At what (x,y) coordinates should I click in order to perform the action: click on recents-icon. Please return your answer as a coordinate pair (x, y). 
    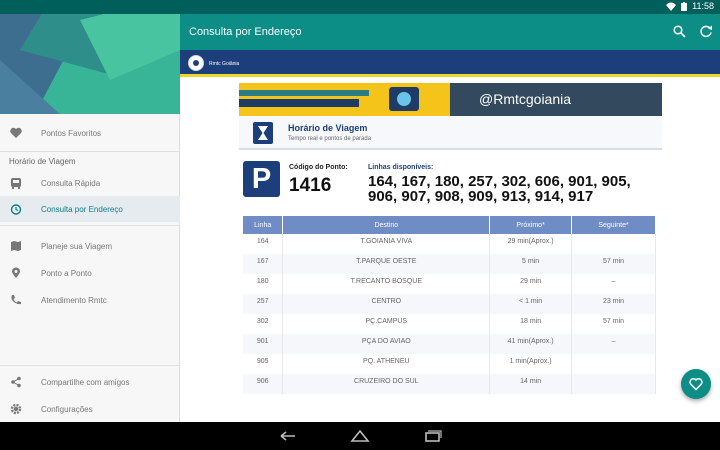
    Looking at the image, I should click on (432, 436).